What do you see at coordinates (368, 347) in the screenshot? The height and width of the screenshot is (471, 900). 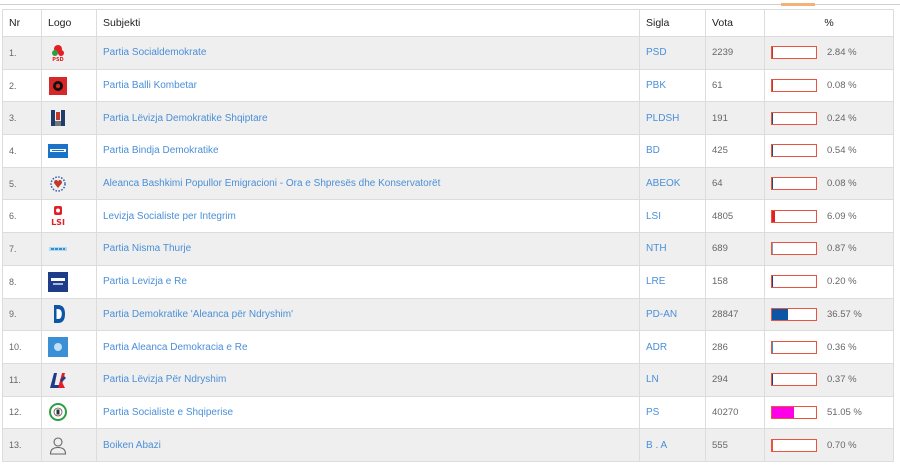 I see `subject-link: Partia Aleanca Demokracia e Re` at bounding box center [368, 347].